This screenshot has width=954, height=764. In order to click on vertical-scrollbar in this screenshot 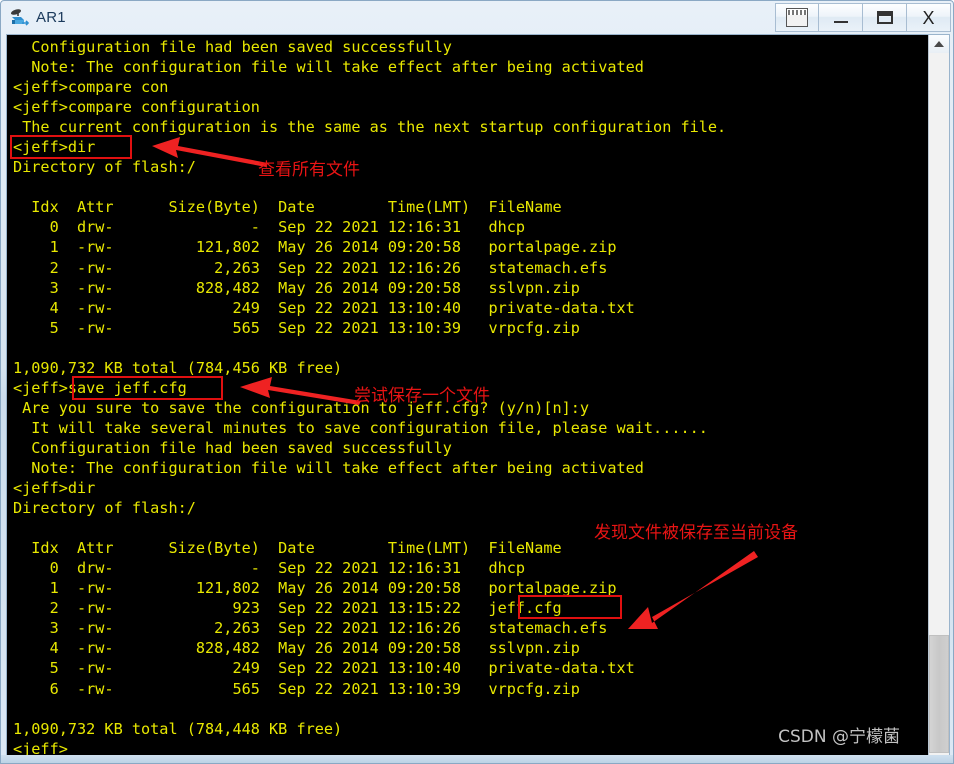, I will do `click(938, 395)`.